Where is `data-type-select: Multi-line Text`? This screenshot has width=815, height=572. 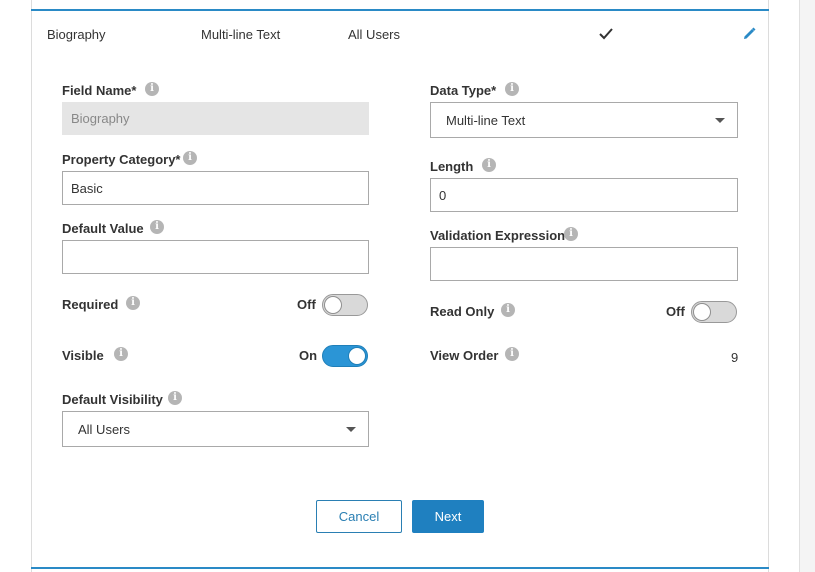 data-type-select: Multi-line Text is located at coordinates (584, 120).